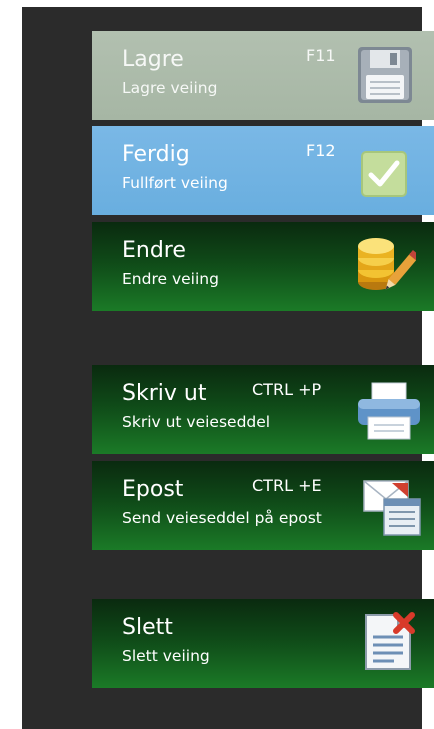 The image size is (434, 729). What do you see at coordinates (156, 154) in the screenshot?
I see `finish-title: Ferdig` at bounding box center [156, 154].